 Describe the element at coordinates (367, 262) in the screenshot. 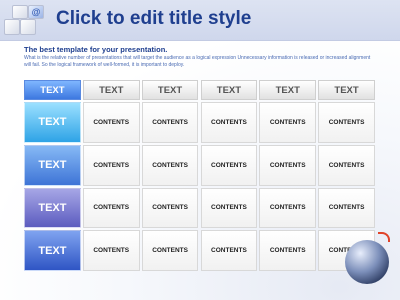

I see `globe-icon` at that location.